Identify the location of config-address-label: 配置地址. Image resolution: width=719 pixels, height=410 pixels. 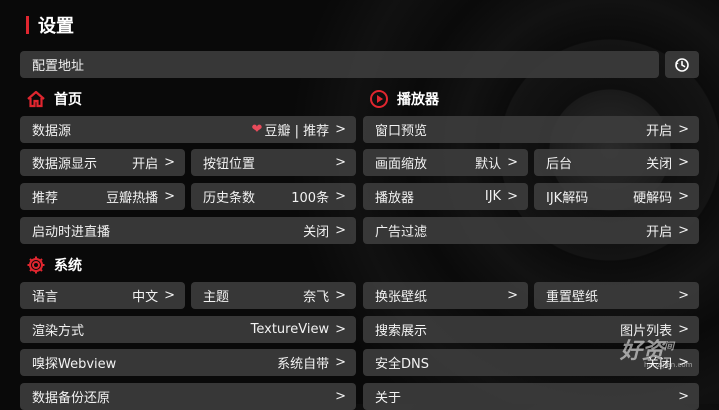
(58, 66).